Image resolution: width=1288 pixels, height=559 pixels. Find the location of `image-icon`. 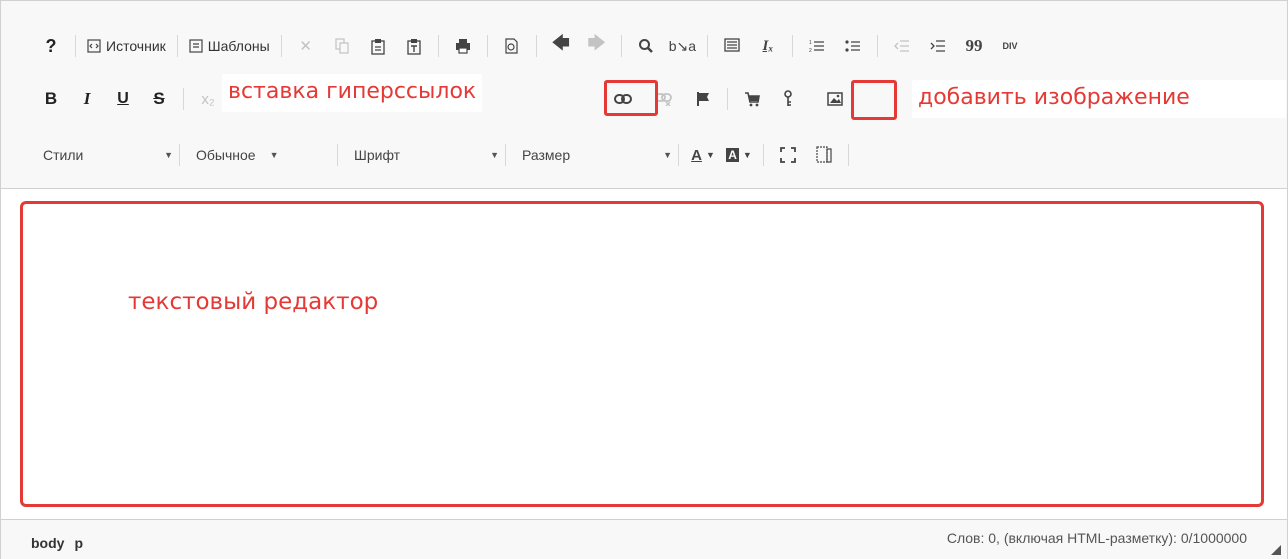

image-icon is located at coordinates (835, 99).